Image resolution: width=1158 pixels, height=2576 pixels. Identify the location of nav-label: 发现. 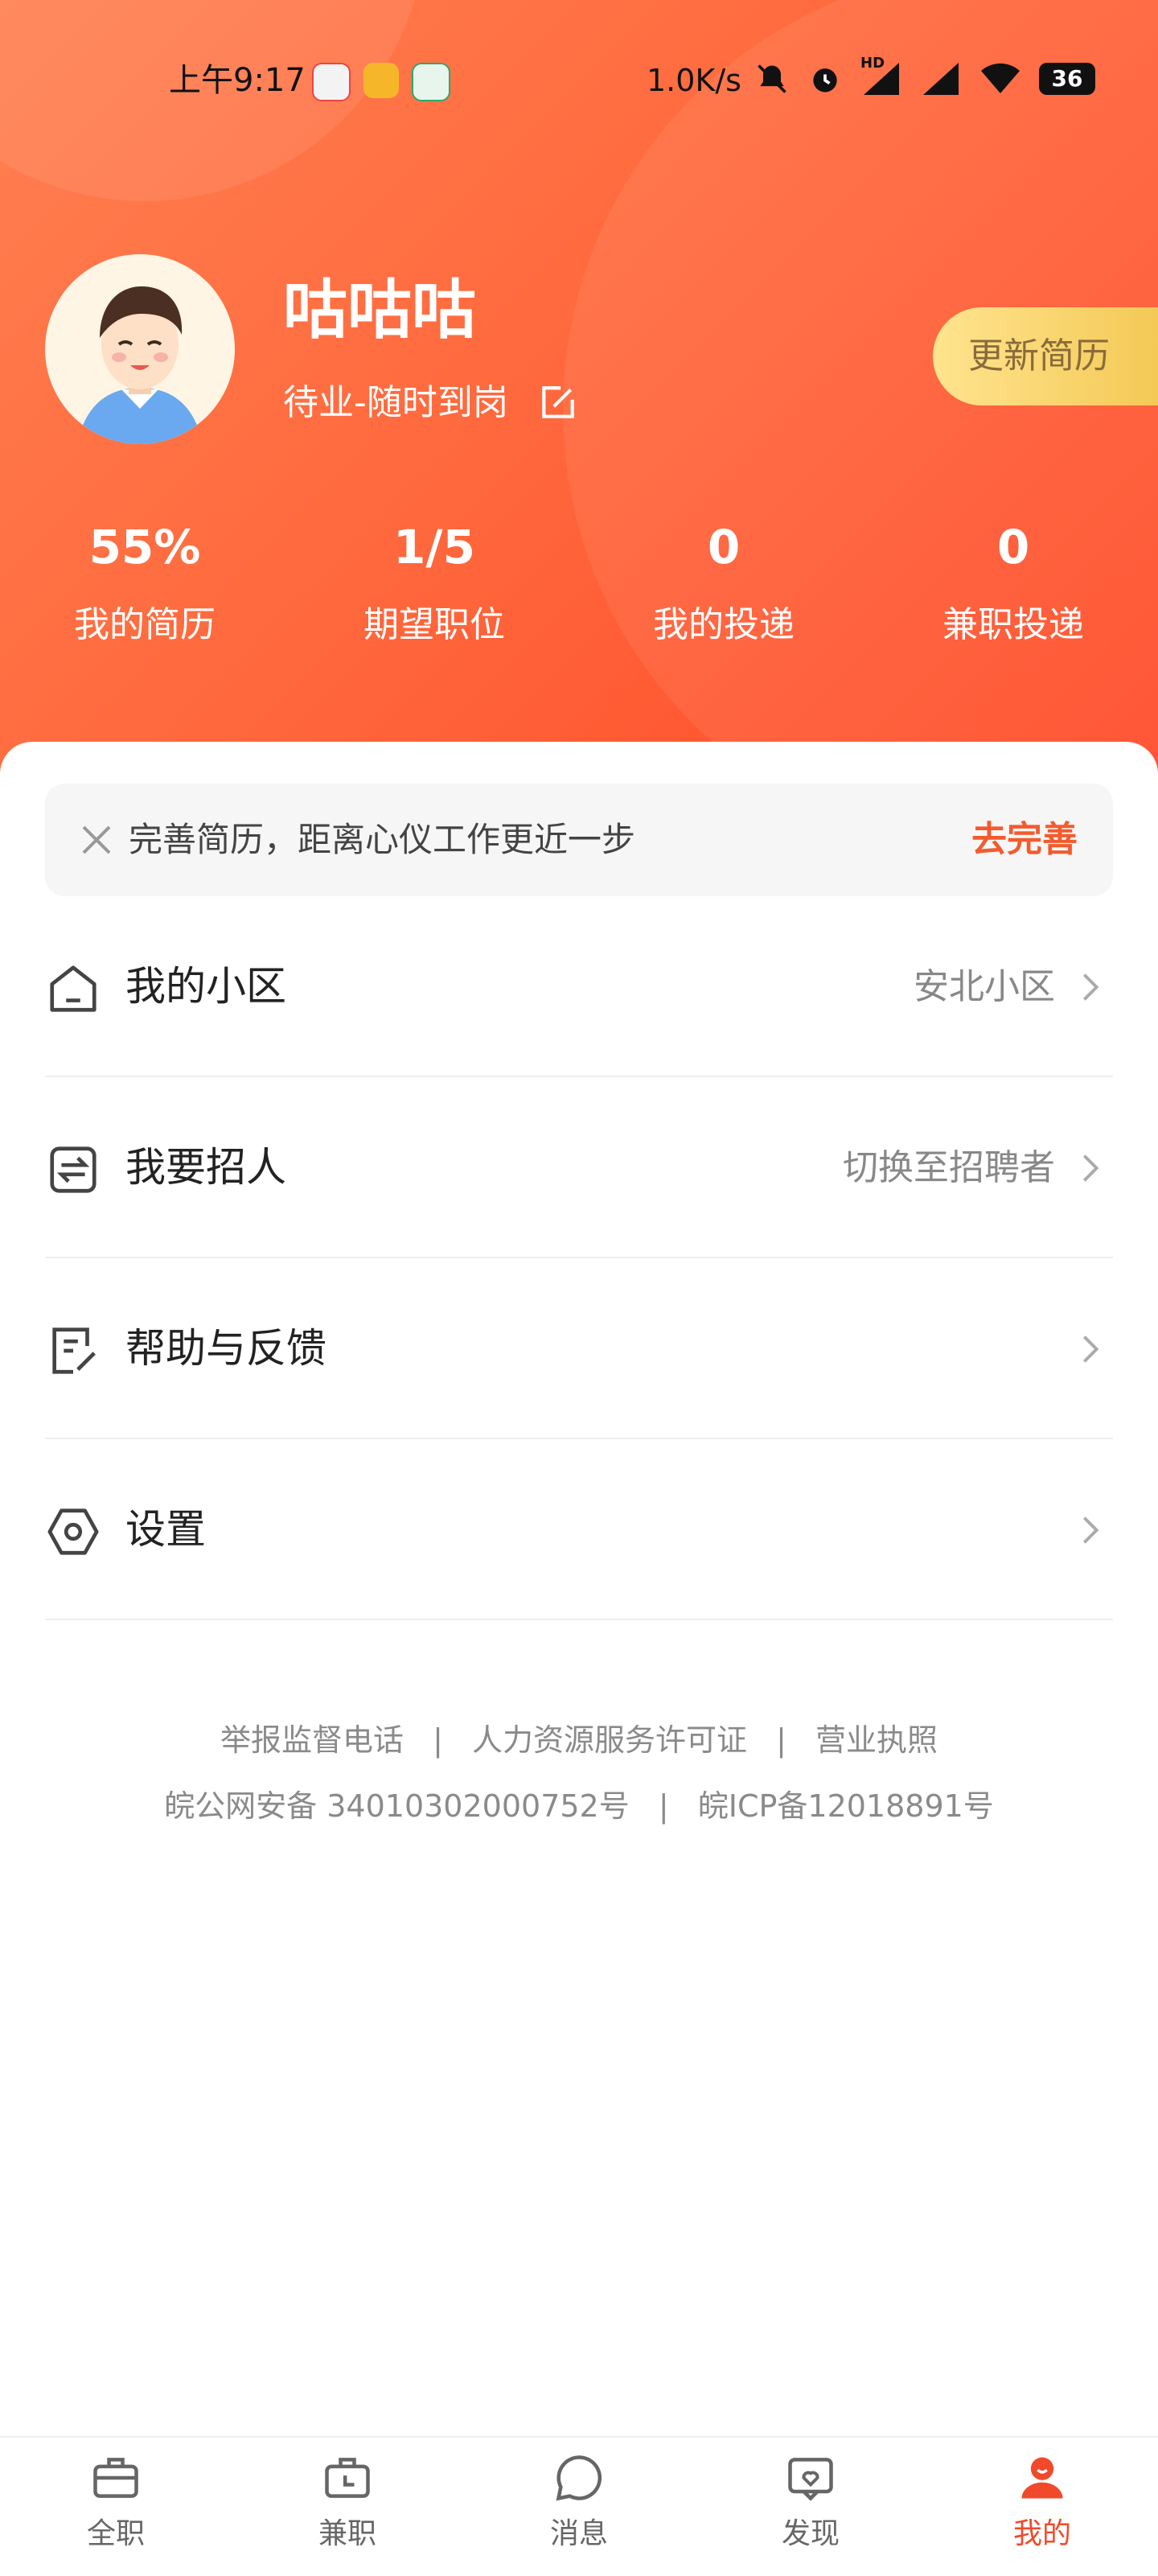
(810, 2533).